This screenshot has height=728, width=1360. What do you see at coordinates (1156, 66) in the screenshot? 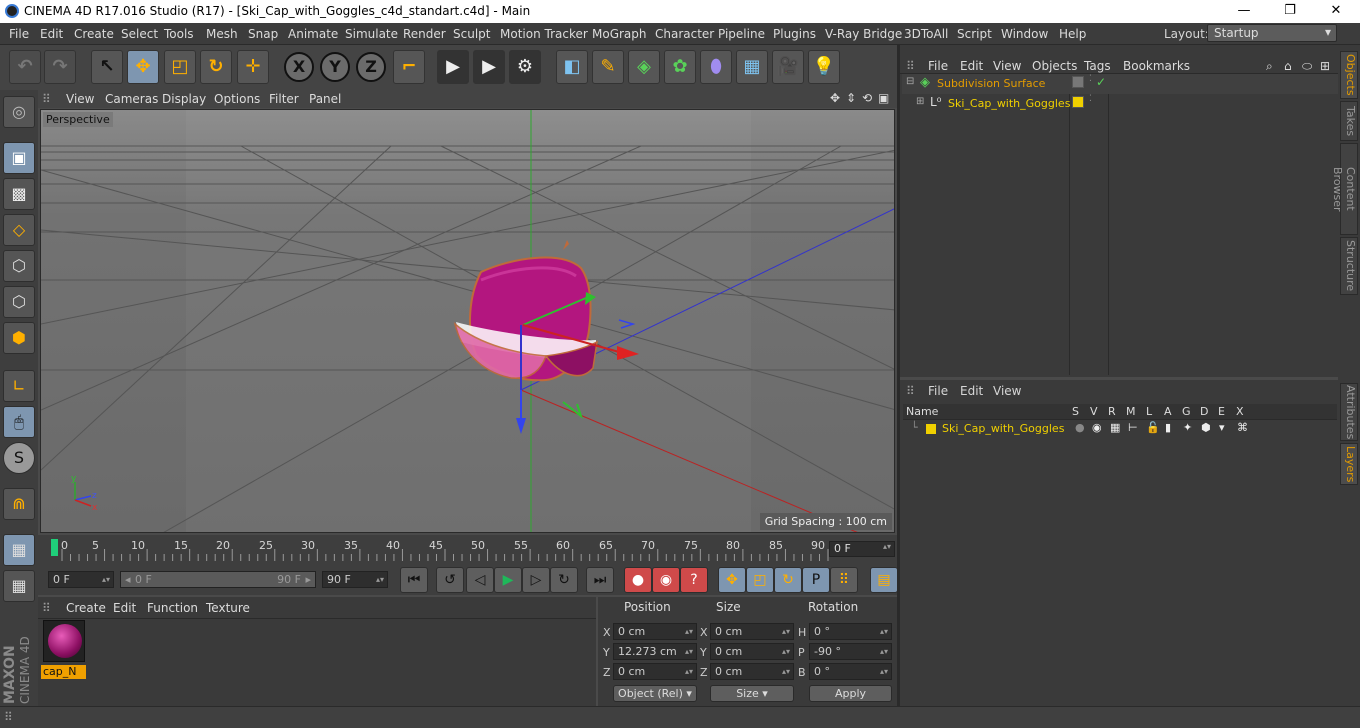
I see `objects-menu-bookmarks: Bookmarks` at bounding box center [1156, 66].